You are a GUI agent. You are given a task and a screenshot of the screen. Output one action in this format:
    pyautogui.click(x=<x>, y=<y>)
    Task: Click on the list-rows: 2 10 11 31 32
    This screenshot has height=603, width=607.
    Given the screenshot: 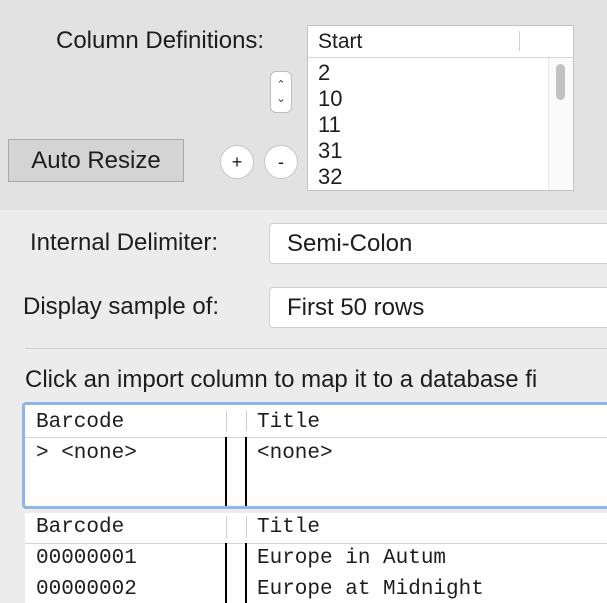 What is the action you would take?
    pyautogui.click(x=330, y=125)
    